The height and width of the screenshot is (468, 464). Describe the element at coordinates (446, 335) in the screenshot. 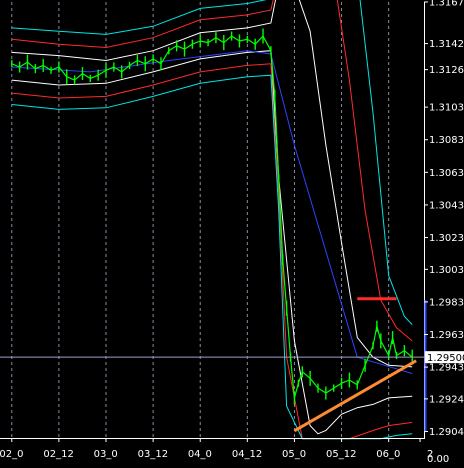

I see `price-tick-label: 1.29639` at that location.